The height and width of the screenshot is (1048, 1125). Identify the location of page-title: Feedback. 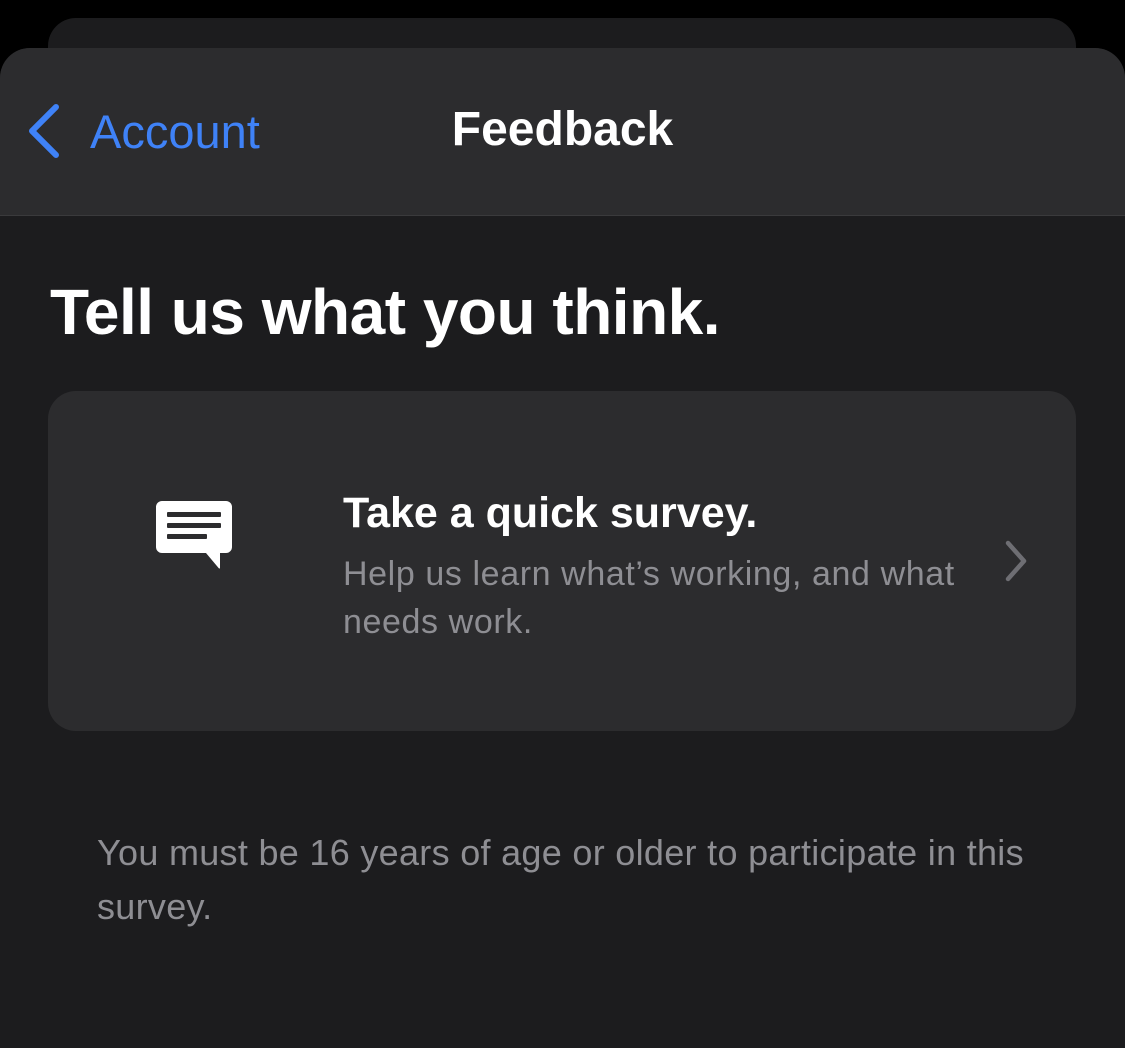
(562, 129).